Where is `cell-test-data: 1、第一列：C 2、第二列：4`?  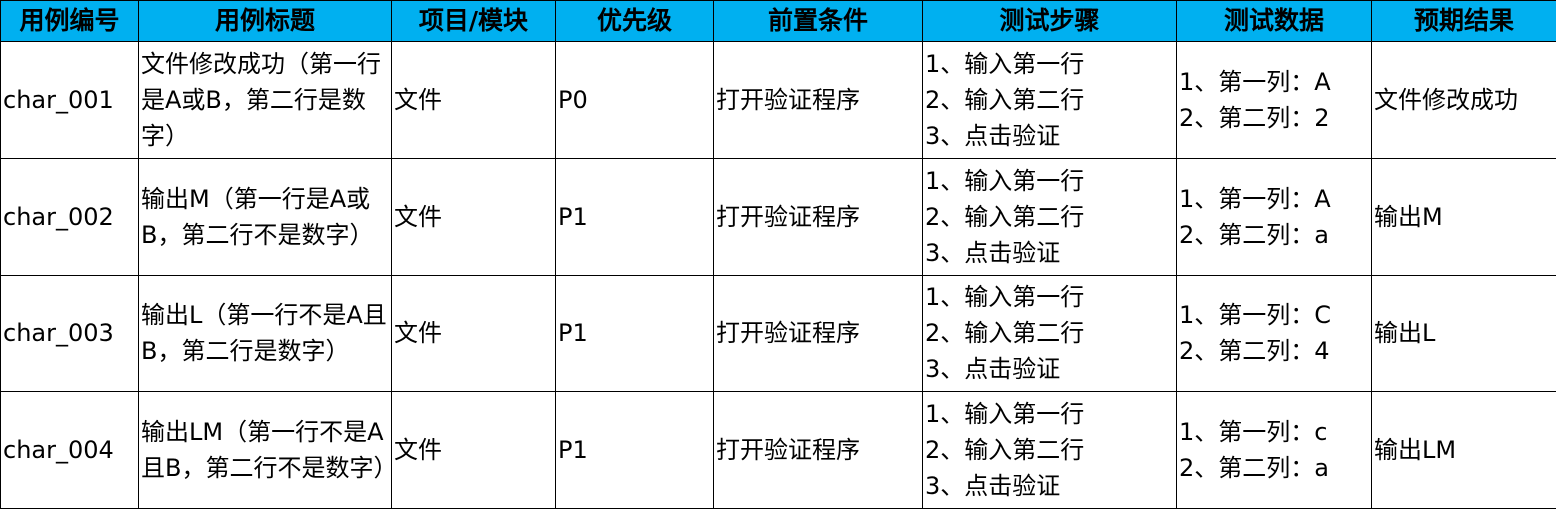 cell-test-data: 1、第一列：C 2、第二列：4 is located at coordinates (1274, 333).